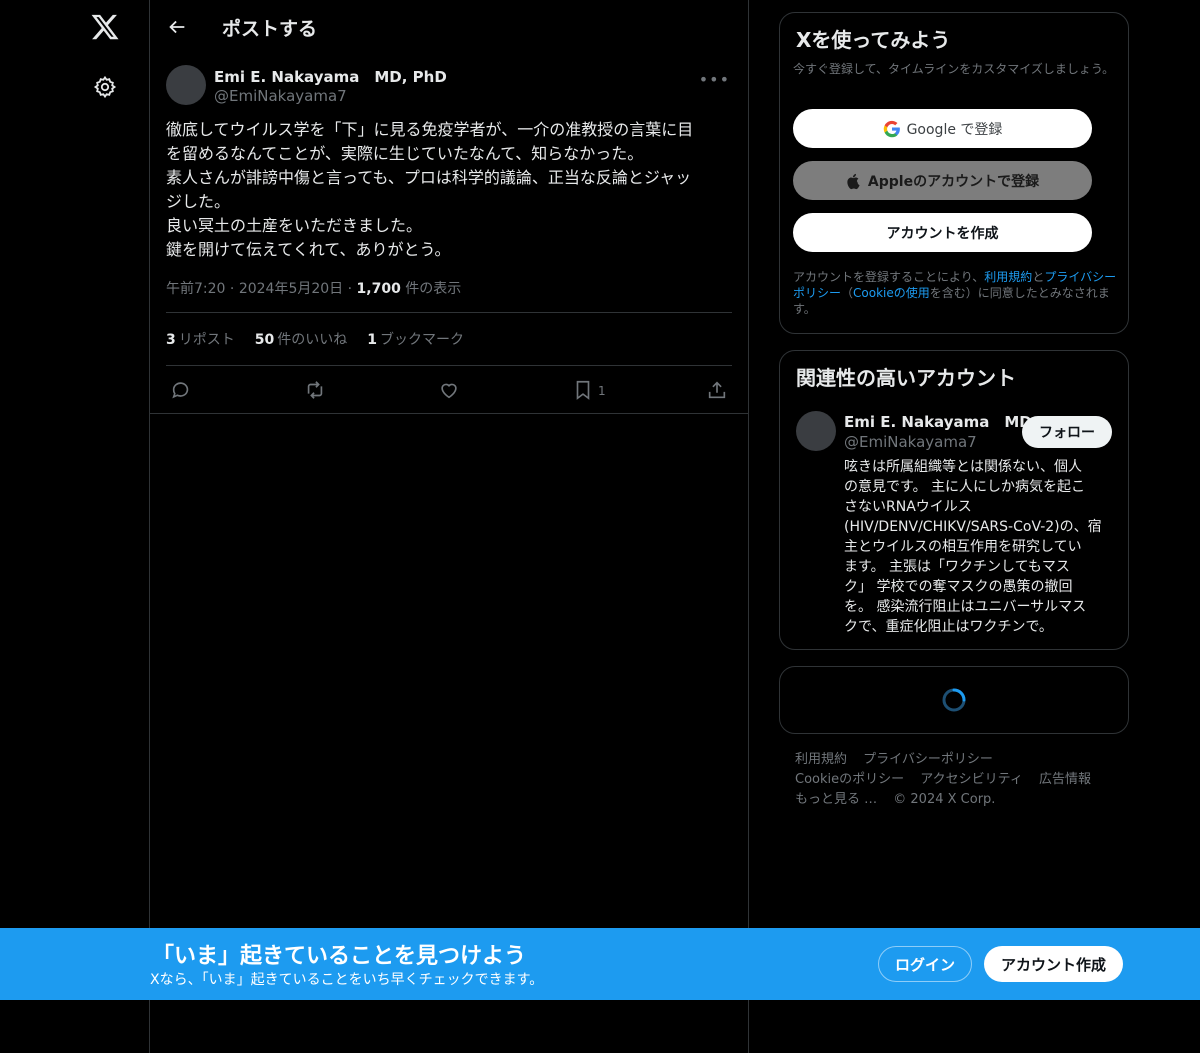 This screenshot has width=1200, height=1053. I want to click on author-handle: @EmiNakayama7, so click(280, 96).